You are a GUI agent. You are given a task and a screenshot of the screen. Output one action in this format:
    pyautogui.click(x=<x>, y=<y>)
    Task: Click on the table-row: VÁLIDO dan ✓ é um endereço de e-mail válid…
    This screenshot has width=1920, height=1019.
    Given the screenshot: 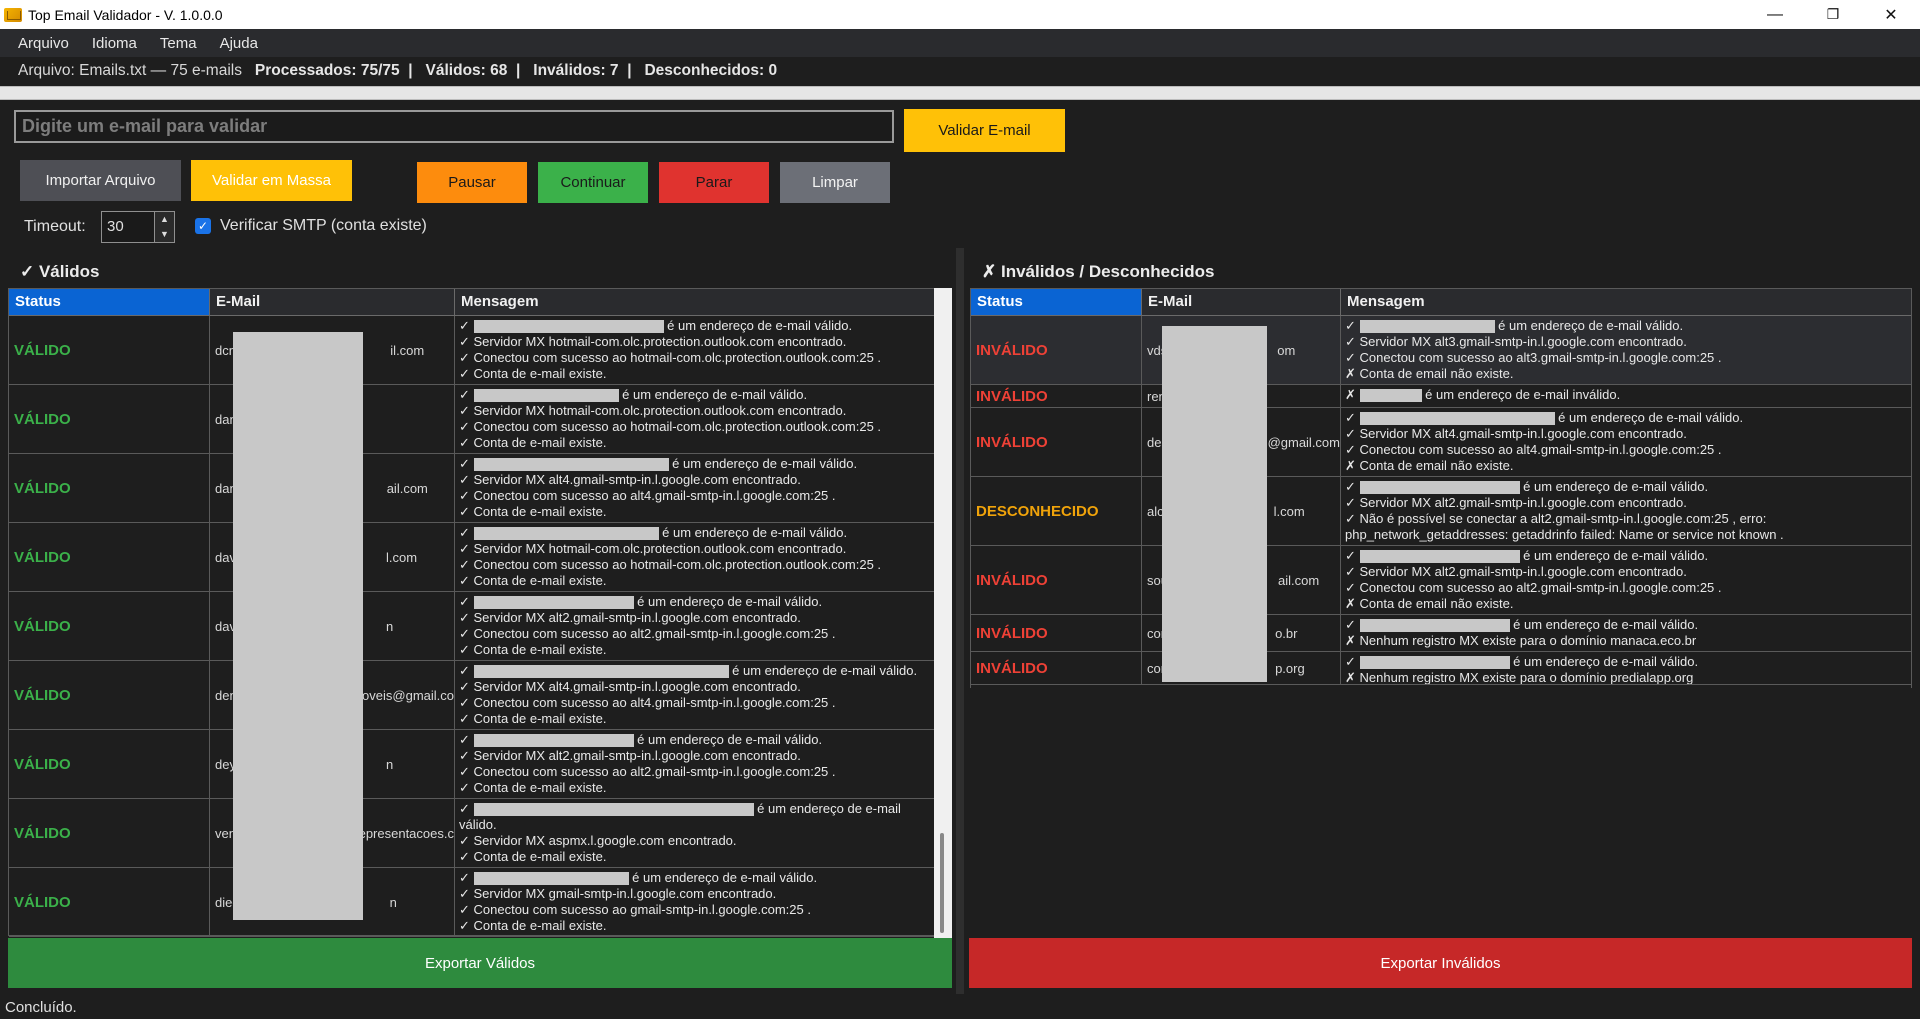 What is the action you would take?
    pyautogui.click(x=480, y=419)
    